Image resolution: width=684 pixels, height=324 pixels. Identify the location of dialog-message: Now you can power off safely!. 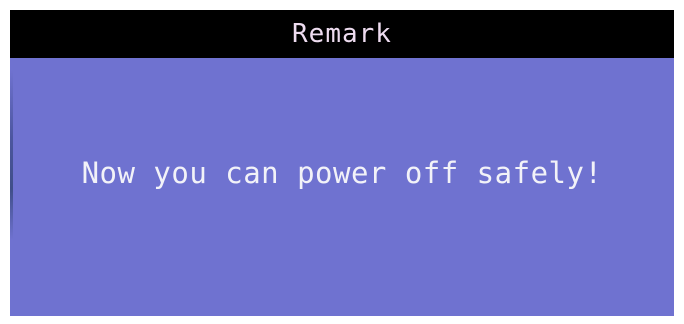
(342, 173).